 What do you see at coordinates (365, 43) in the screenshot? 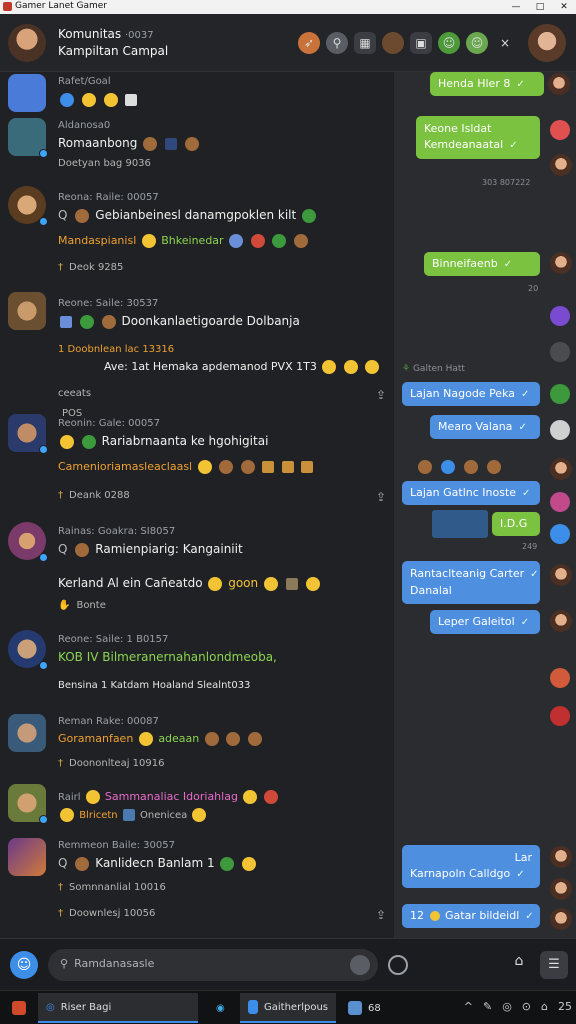
I see `controller-icon: ▦` at bounding box center [365, 43].